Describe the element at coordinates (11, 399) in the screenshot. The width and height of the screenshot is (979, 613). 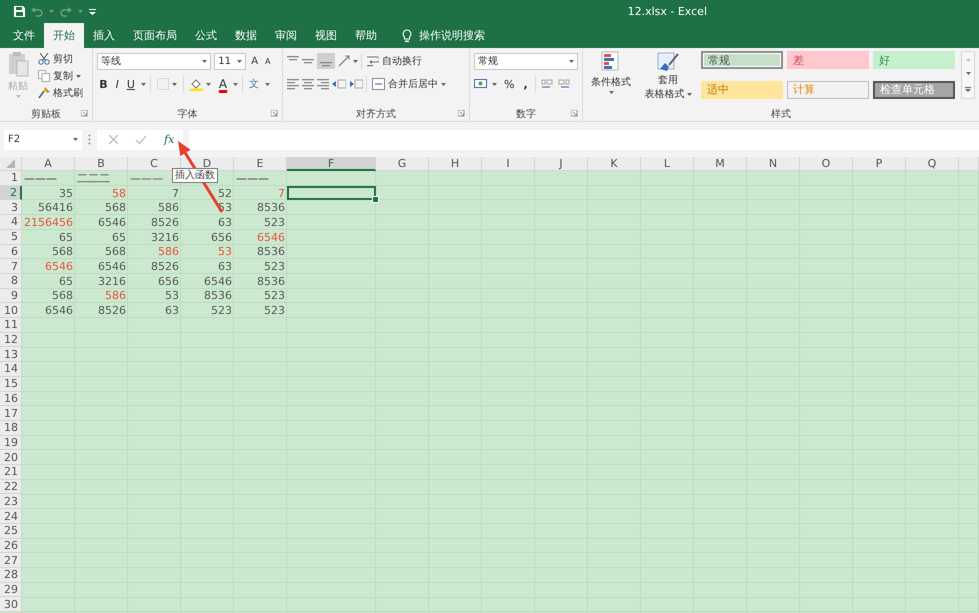
I see `row-header: 16` at that location.